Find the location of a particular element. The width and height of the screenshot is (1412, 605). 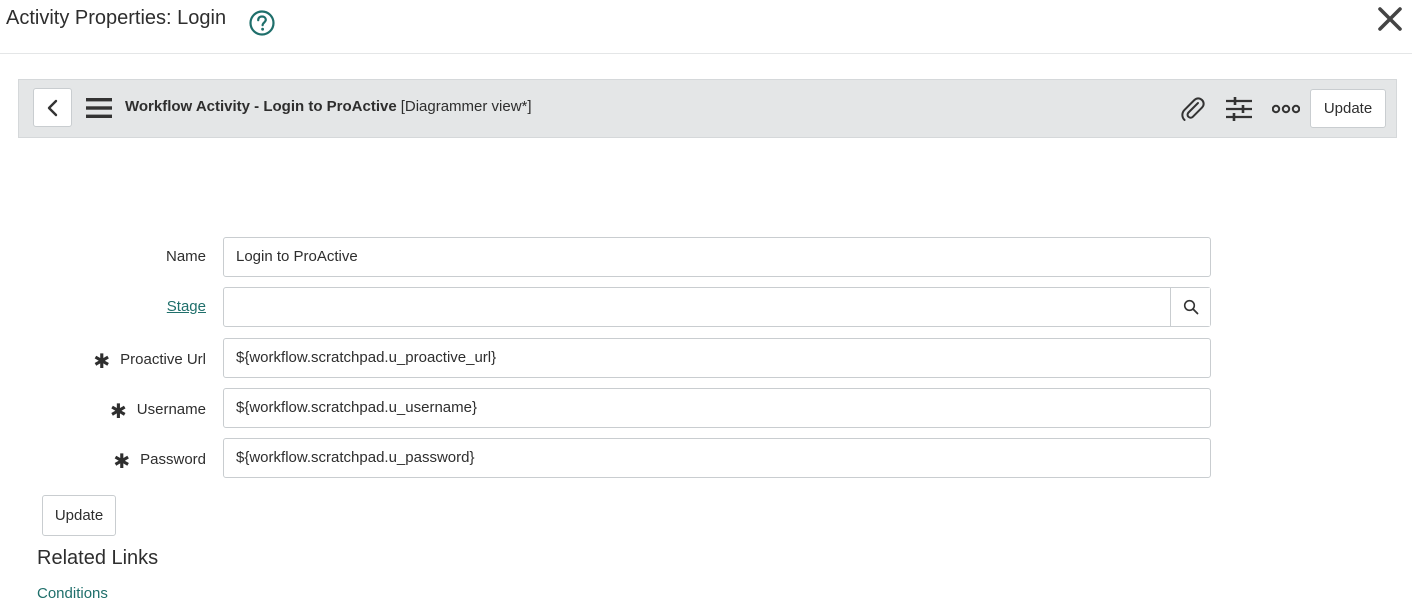

dialog-title: Activity Properties: Login is located at coordinates (116, 18).